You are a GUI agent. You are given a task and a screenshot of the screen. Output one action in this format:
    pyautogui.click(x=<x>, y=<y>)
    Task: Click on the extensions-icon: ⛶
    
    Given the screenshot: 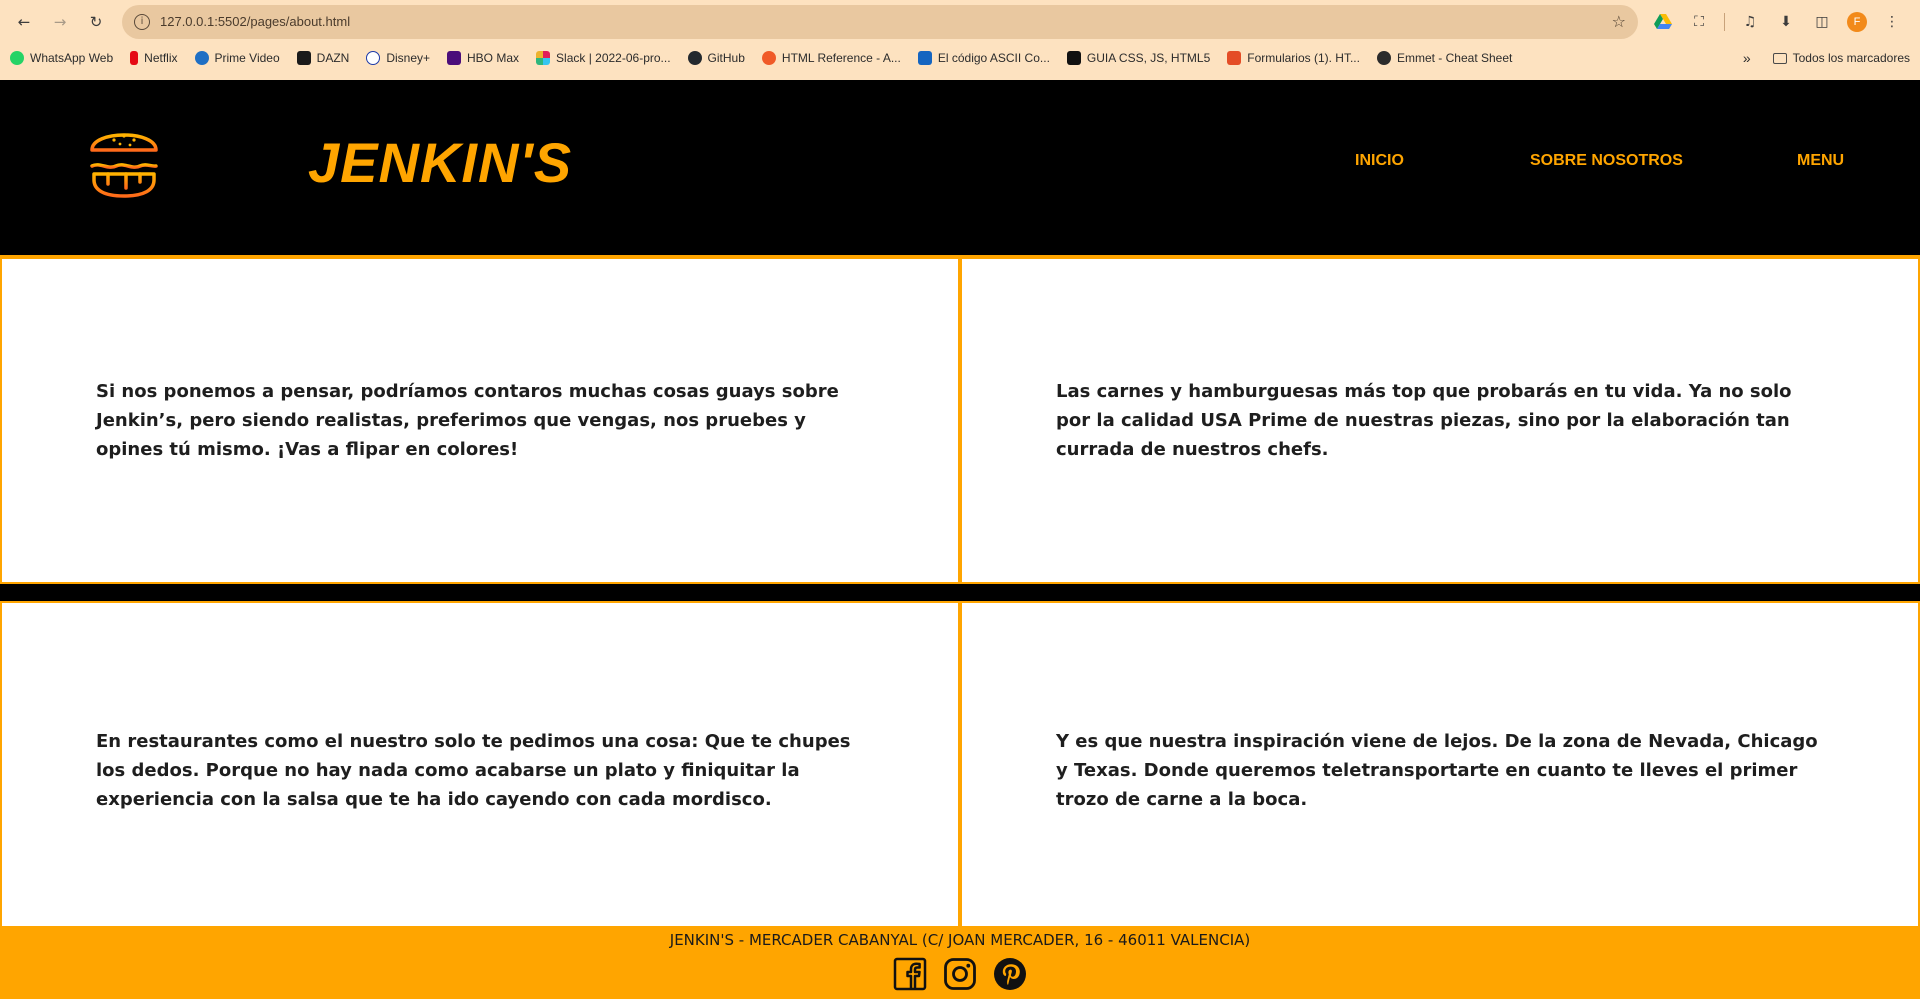 What is the action you would take?
    pyautogui.click(x=1699, y=22)
    